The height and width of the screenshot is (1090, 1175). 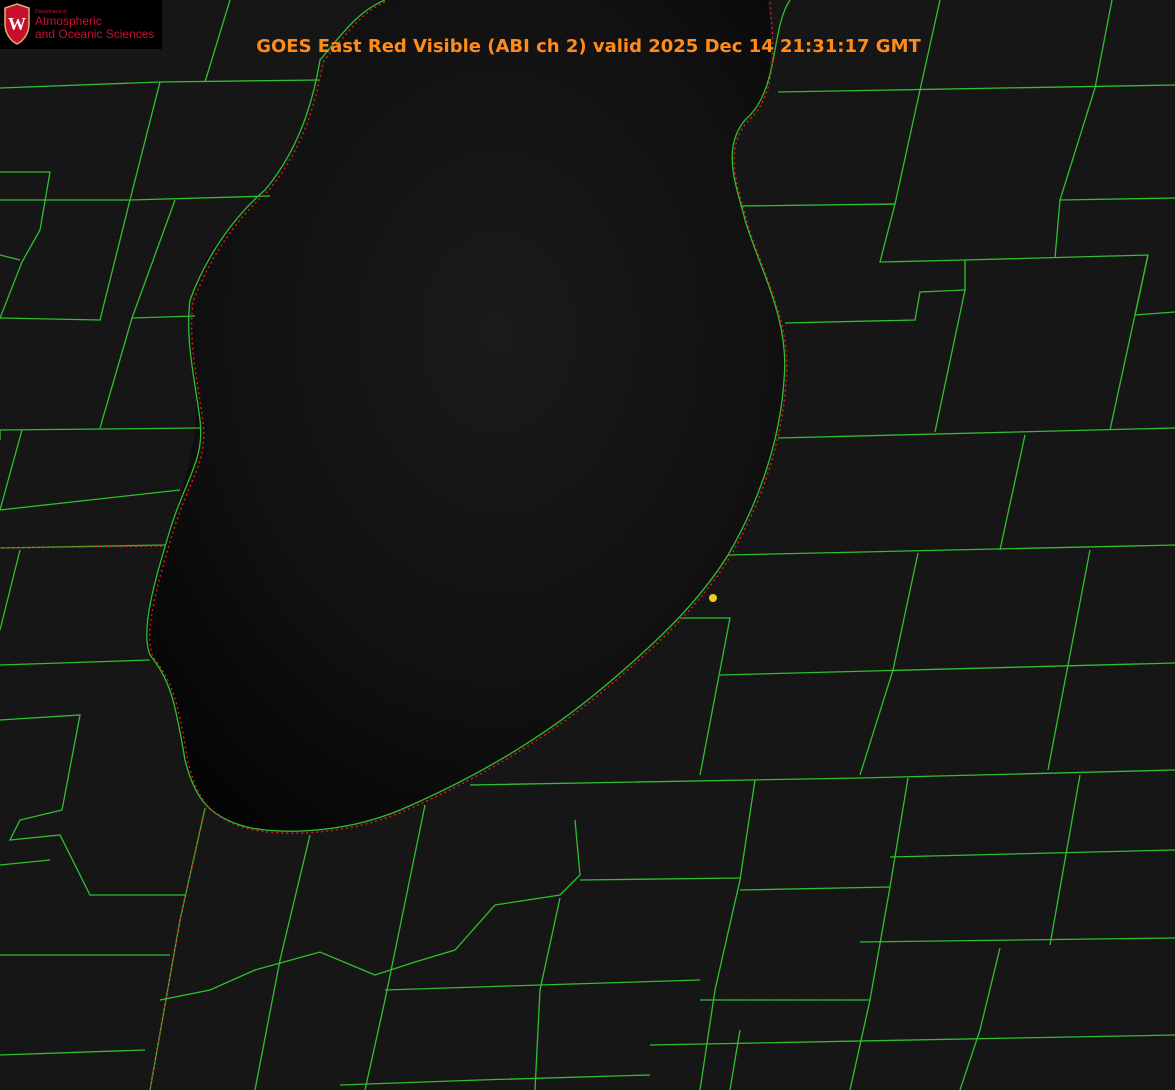 I want to click on svg-text: W, so click(x=17, y=24).